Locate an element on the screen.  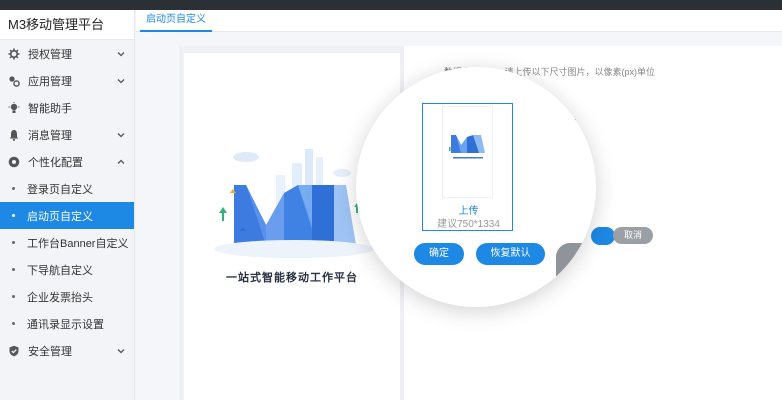
sidebar-item-personalization: 个性化配置 is located at coordinates (67, 161).